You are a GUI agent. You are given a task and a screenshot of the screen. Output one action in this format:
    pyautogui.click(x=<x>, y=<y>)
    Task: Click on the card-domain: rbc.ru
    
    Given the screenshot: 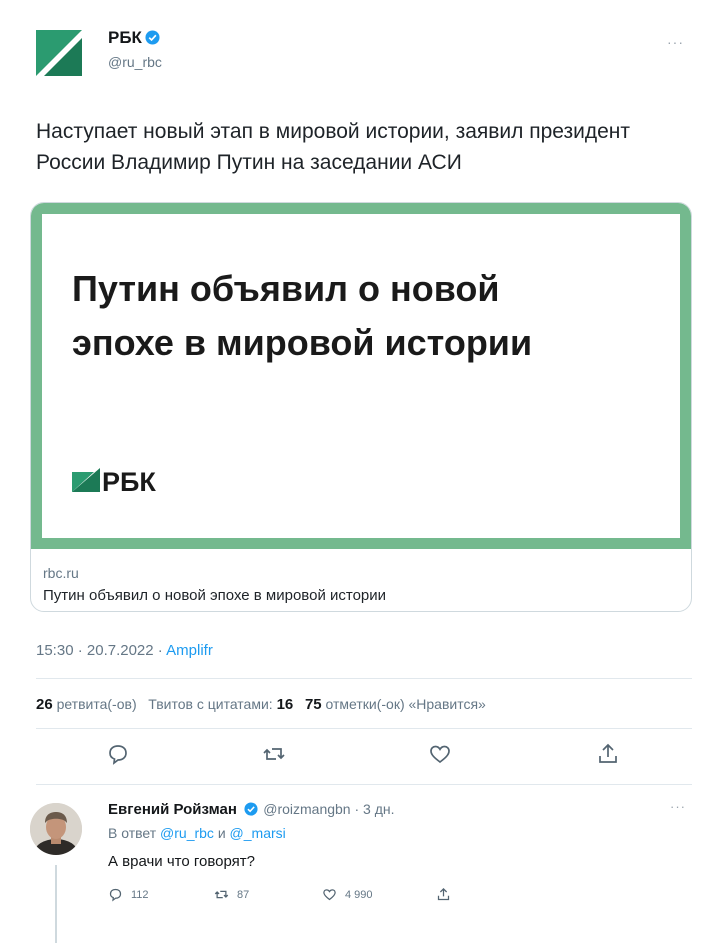 What is the action you would take?
    pyautogui.click(x=61, y=573)
    